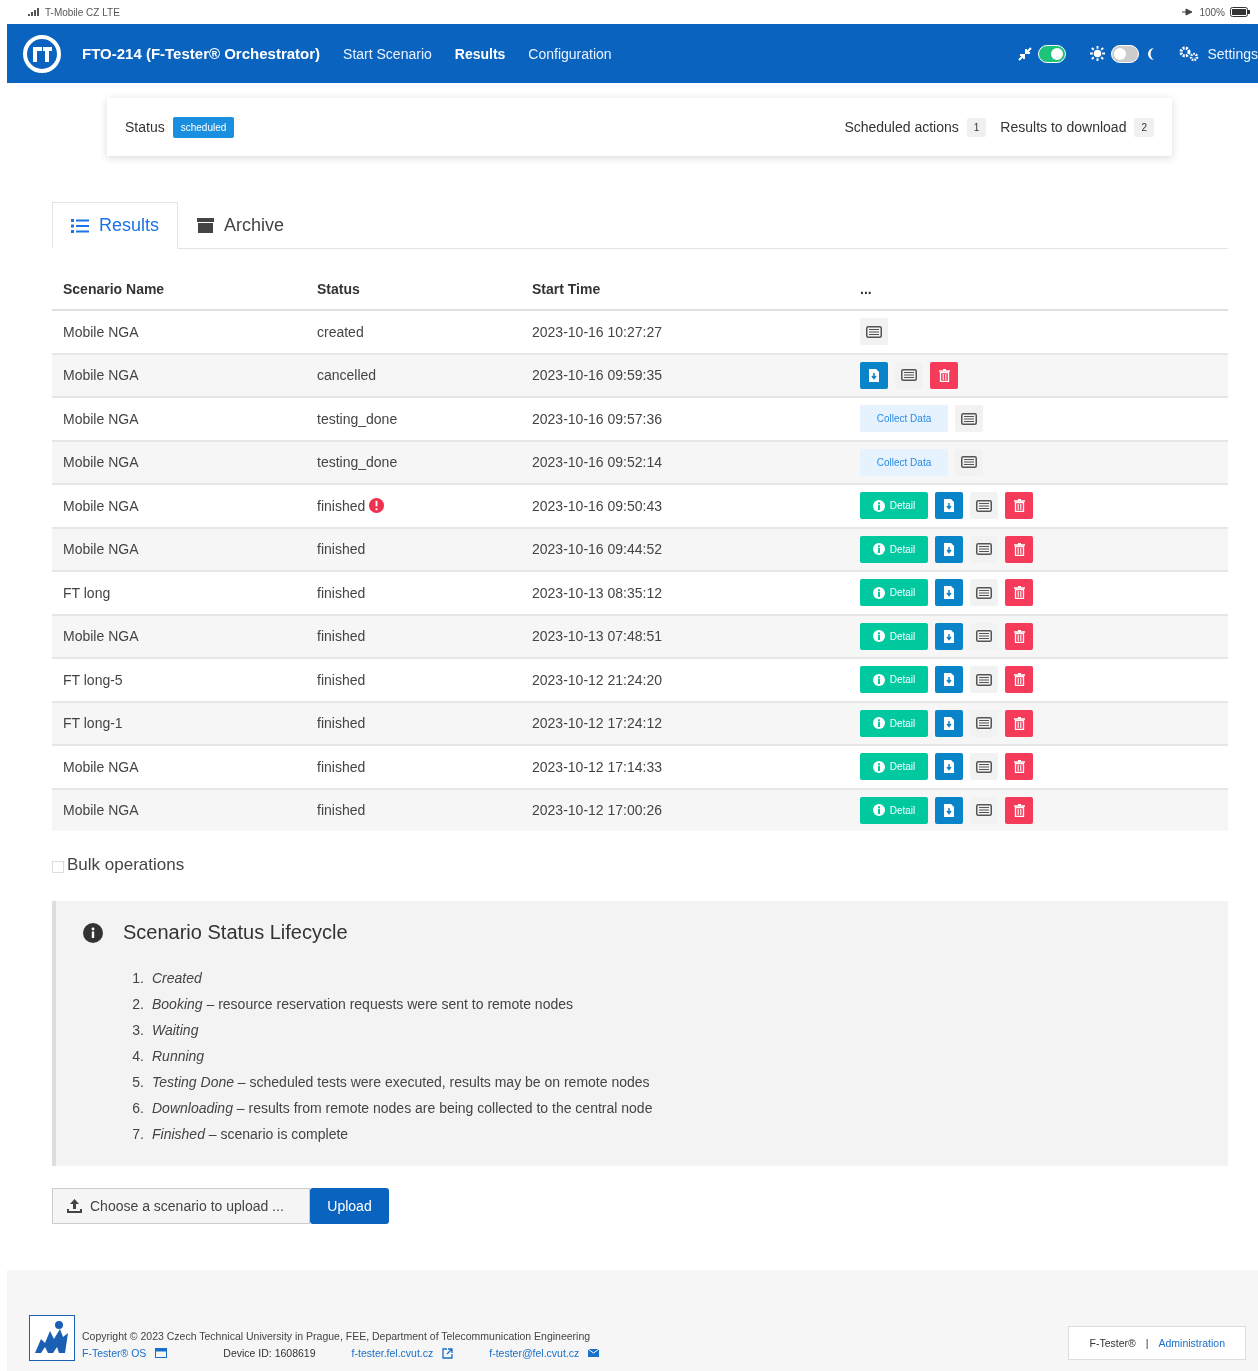  Describe the element at coordinates (448, 1353) in the screenshot. I see `external-link-icon` at that location.